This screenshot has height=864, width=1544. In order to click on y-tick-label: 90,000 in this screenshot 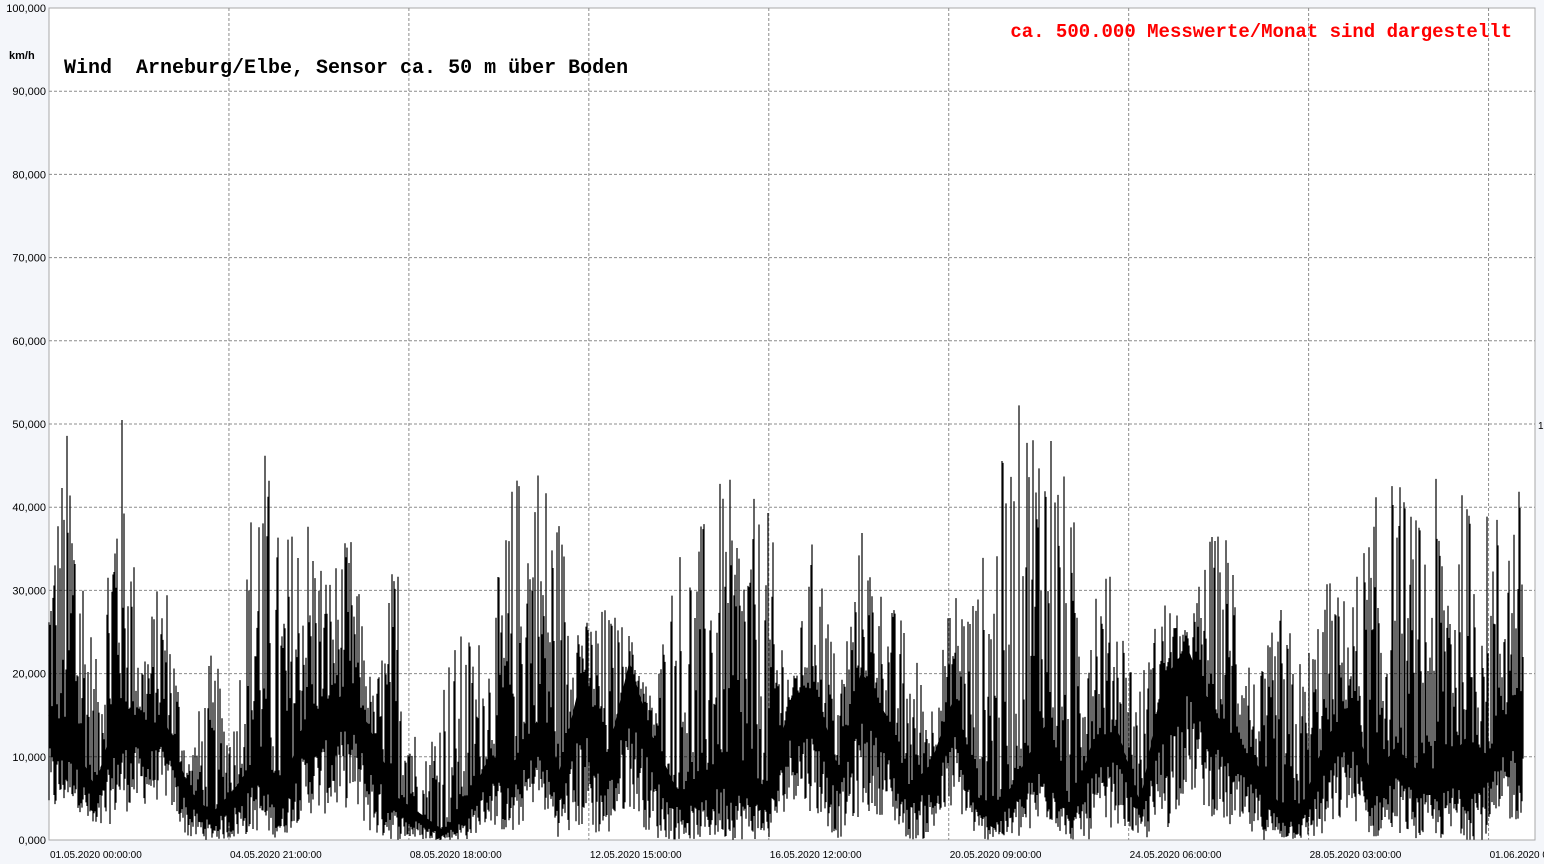, I will do `click(29, 92)`.